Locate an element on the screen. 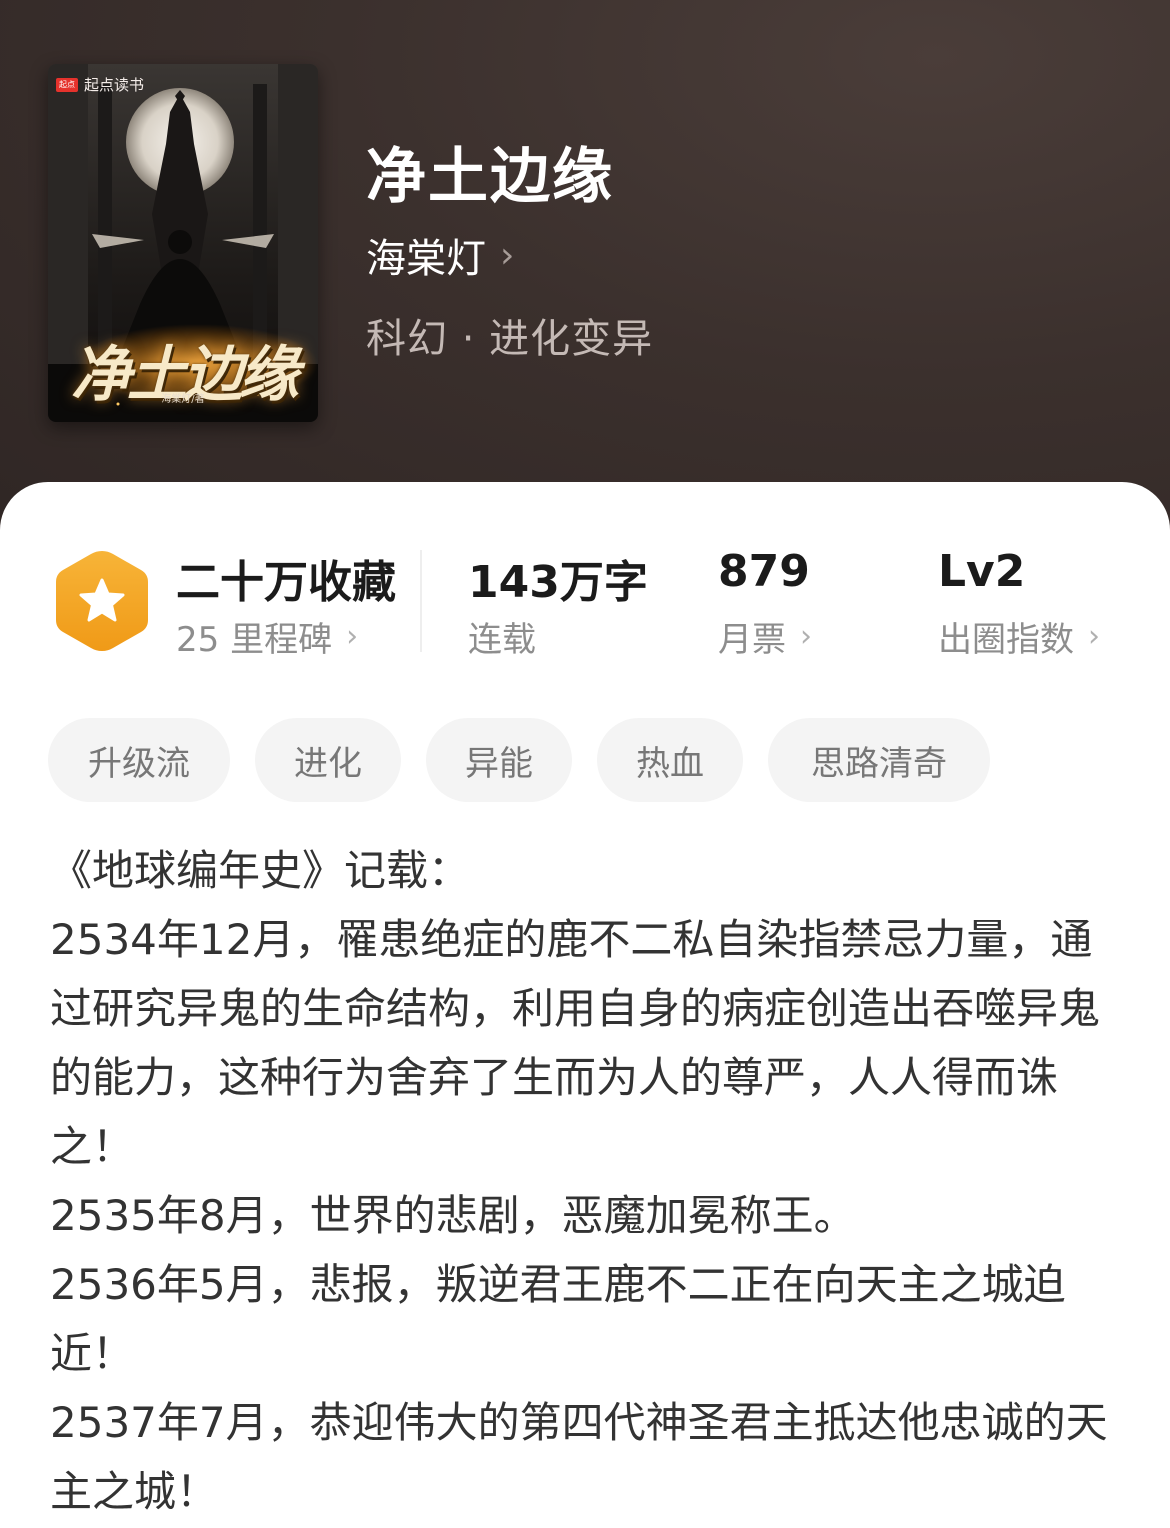  monthly-ticket-count: 879 is located at coordinates (764, 571).